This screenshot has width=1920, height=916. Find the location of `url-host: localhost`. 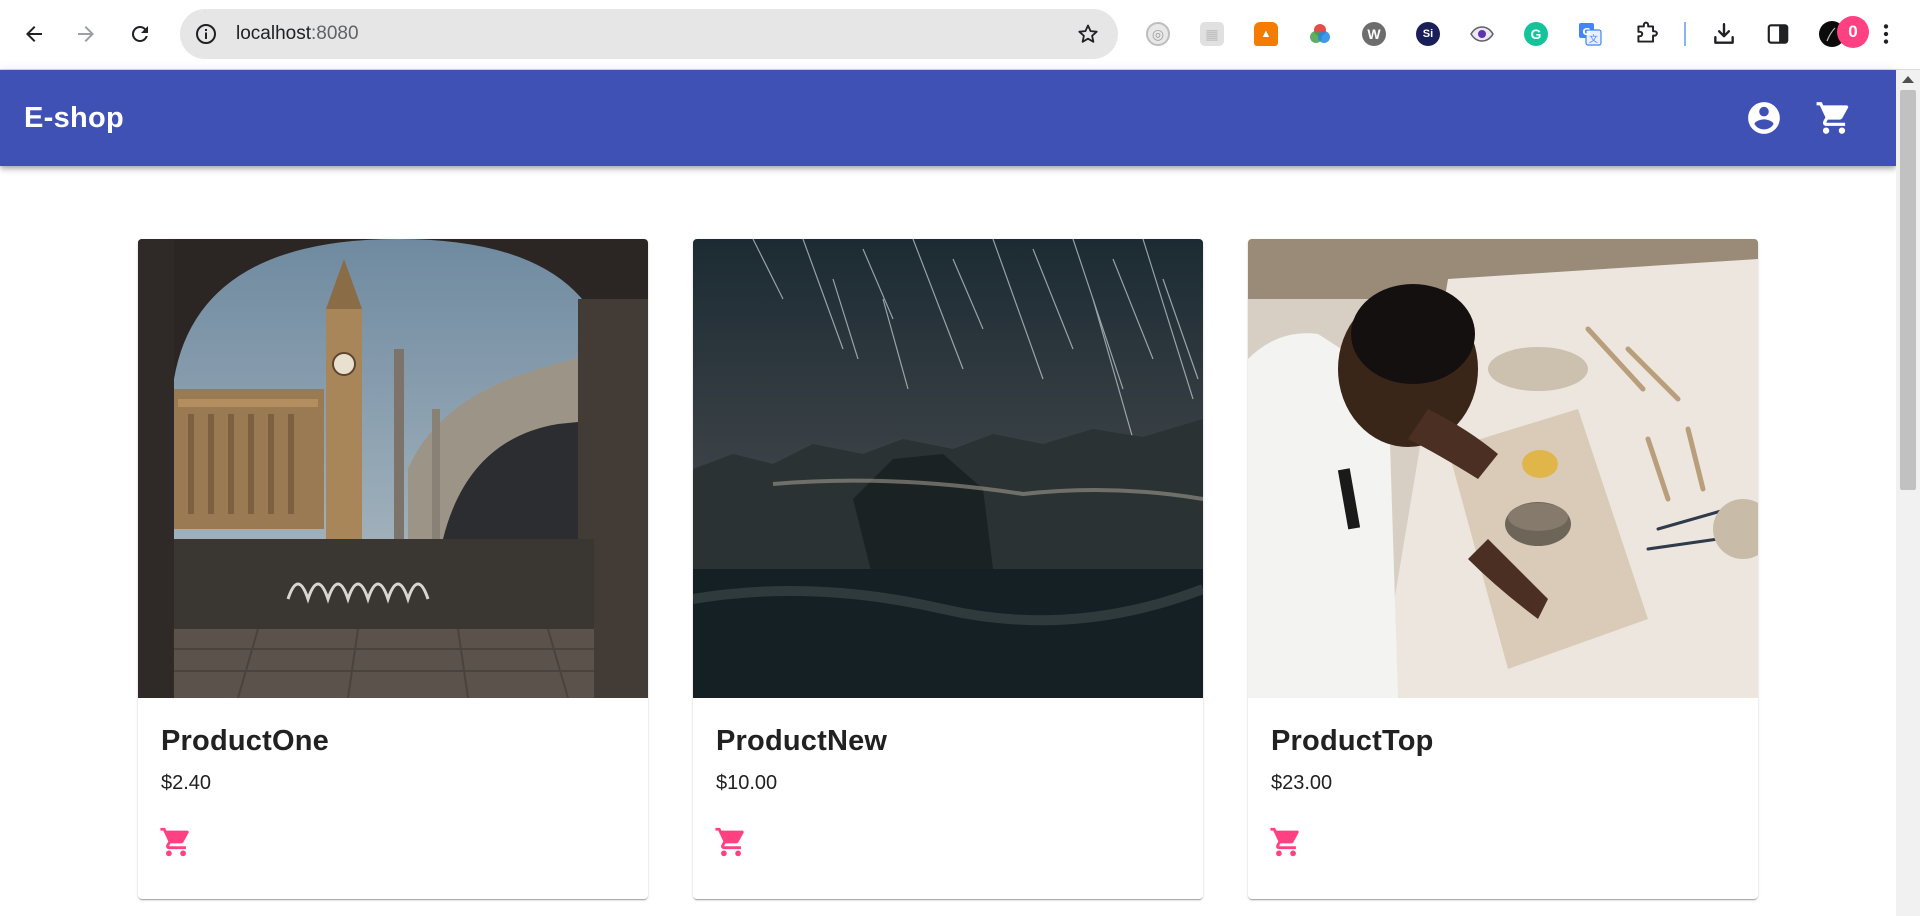

url-host: localhost is located at coordinates (273, 33).